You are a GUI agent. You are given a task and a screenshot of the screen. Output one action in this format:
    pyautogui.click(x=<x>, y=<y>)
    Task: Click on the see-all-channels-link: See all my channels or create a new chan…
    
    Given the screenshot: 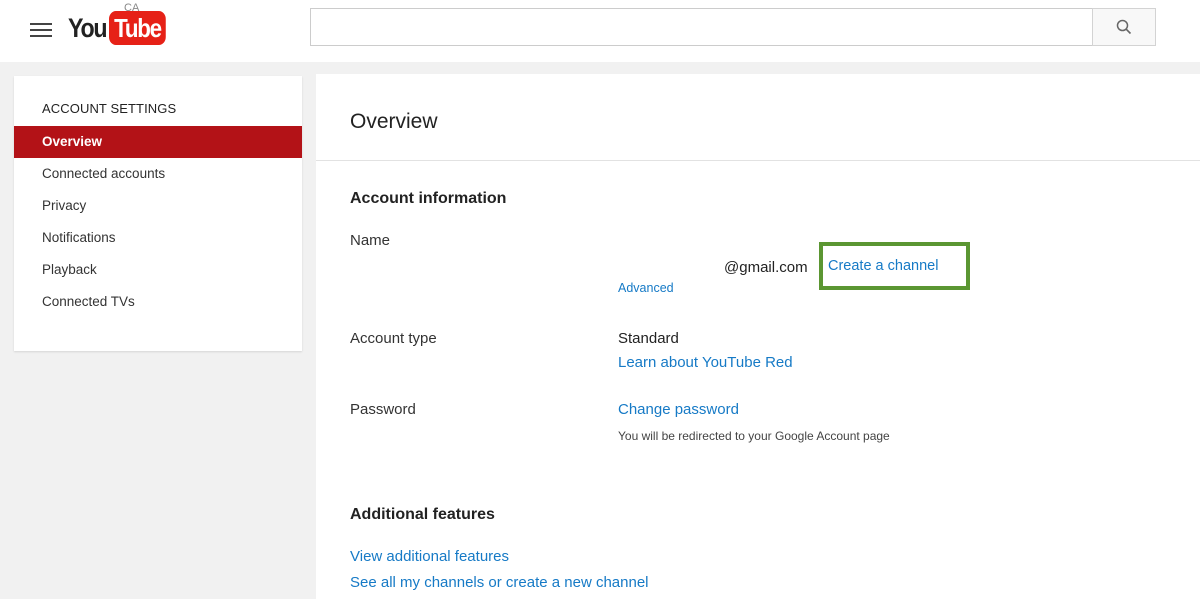 What is the action you would take?
    pyautogui.click(x=499, y=582)
    